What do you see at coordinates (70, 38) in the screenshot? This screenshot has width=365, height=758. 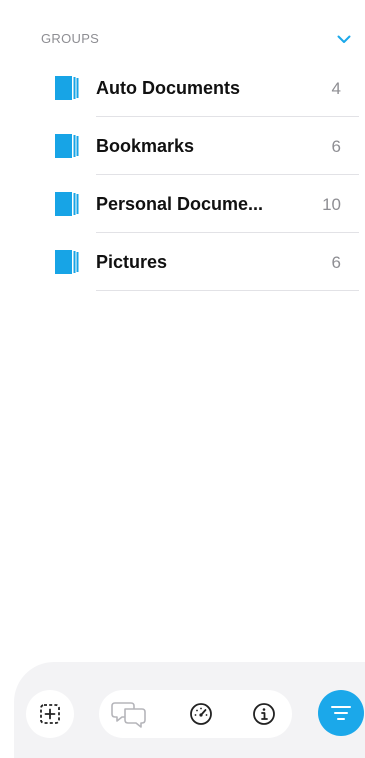 I see `groups-section-title: GROUPS` at bounding box center [70, 38].